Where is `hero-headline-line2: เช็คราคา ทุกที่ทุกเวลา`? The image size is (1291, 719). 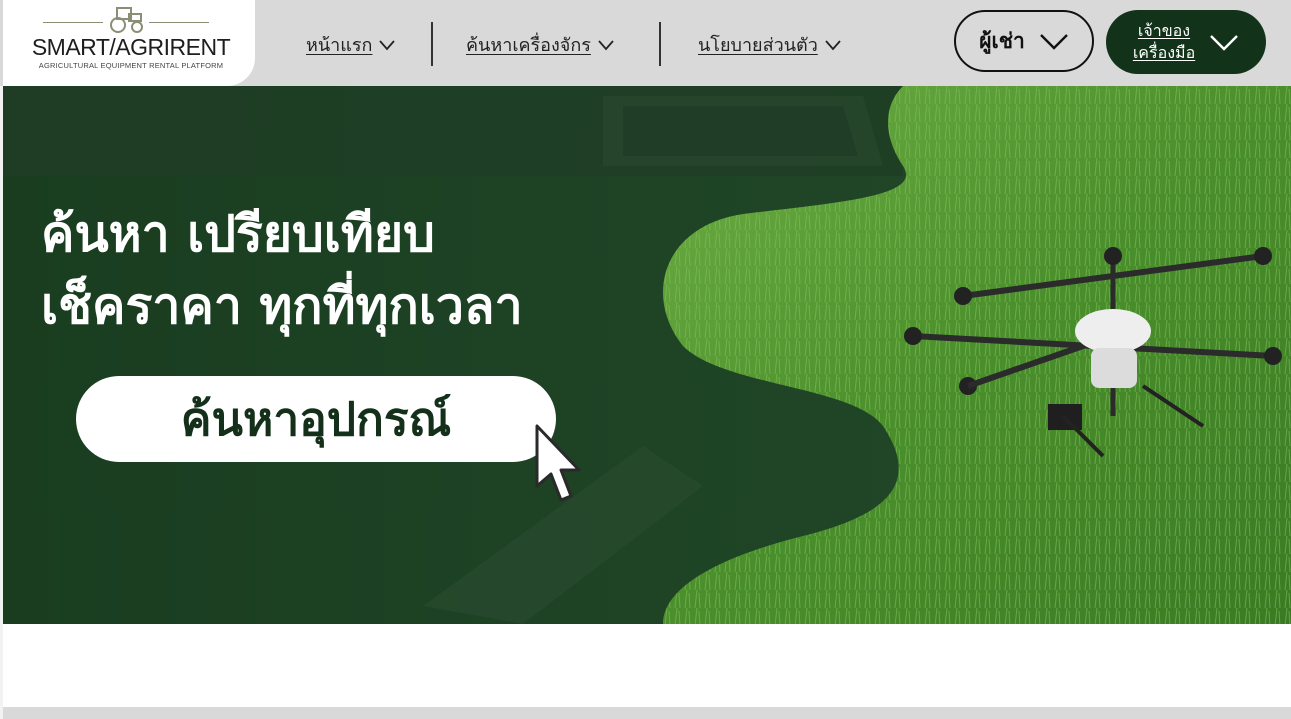 hero-headline-line2: เช็คราคา ทุกที่ทุกเวลา is located at coordinates (282, 306).